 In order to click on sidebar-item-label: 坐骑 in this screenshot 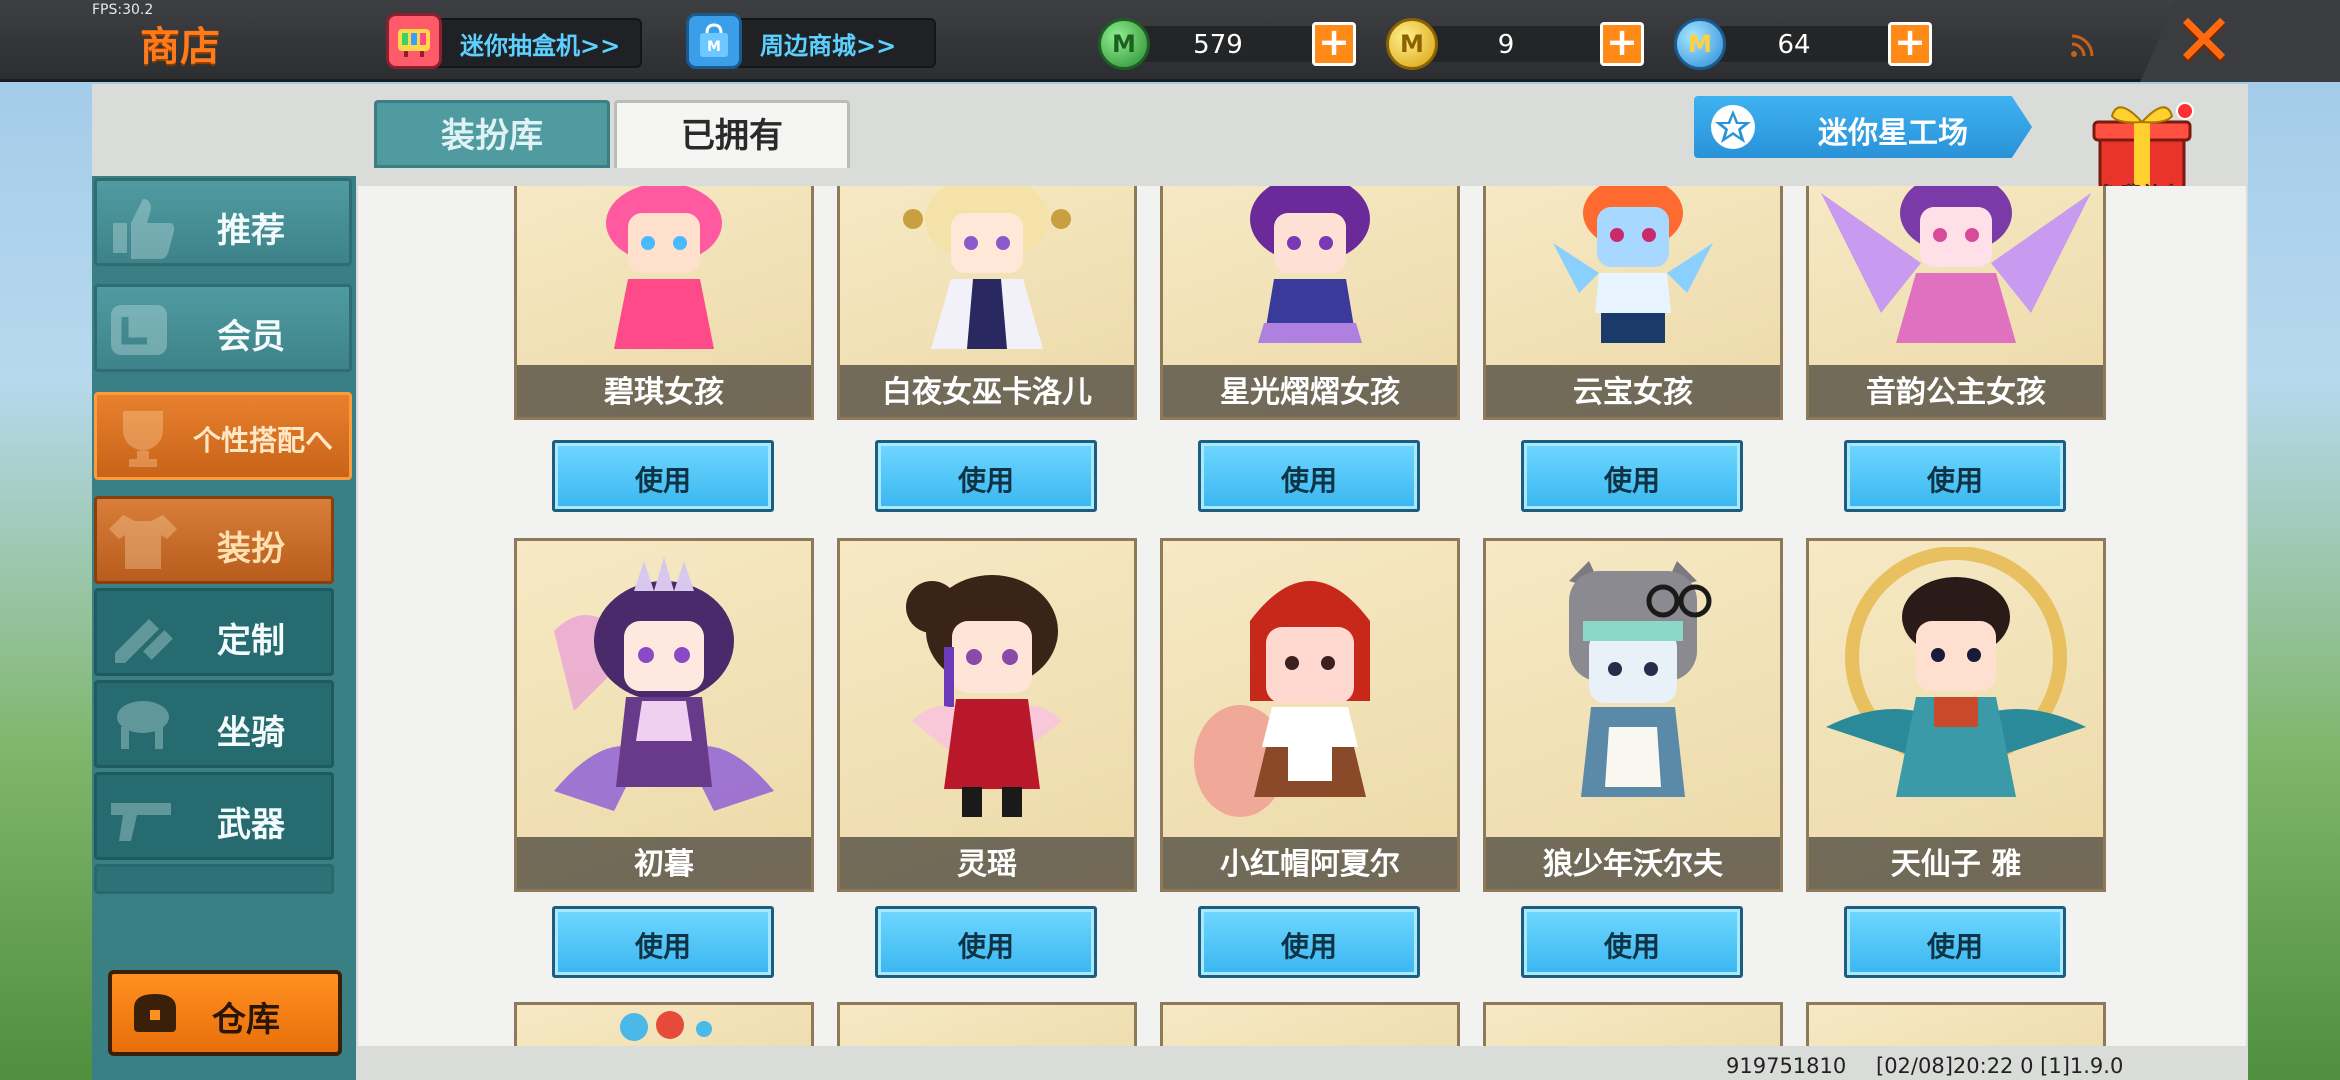, I will do `click(251, 733)`.